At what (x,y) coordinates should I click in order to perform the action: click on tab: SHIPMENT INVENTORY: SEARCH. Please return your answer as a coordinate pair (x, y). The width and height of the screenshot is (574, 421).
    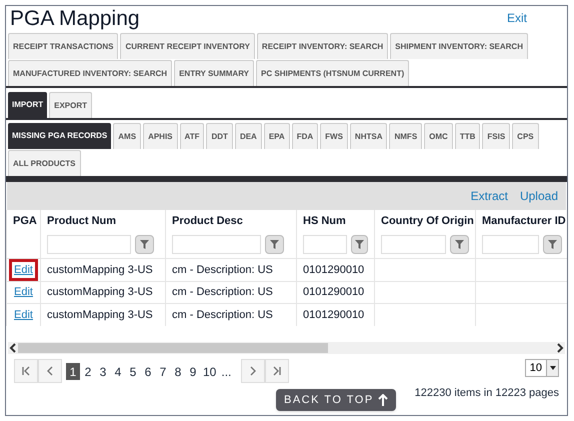
    Looking at the image, I should click on (459, 46).